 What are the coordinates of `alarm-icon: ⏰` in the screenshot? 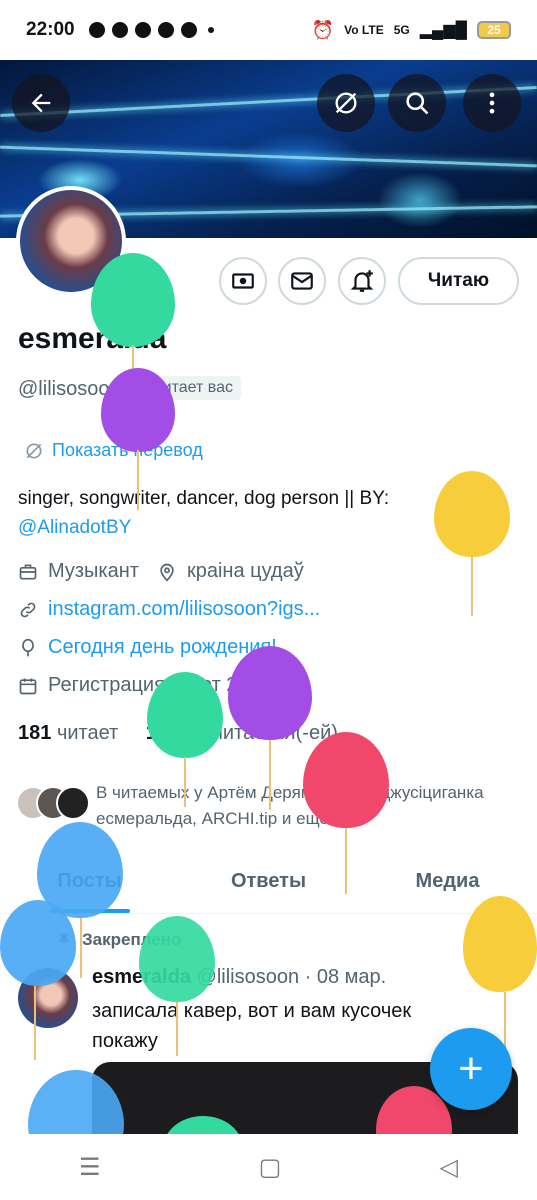 It's located at (323, 29).